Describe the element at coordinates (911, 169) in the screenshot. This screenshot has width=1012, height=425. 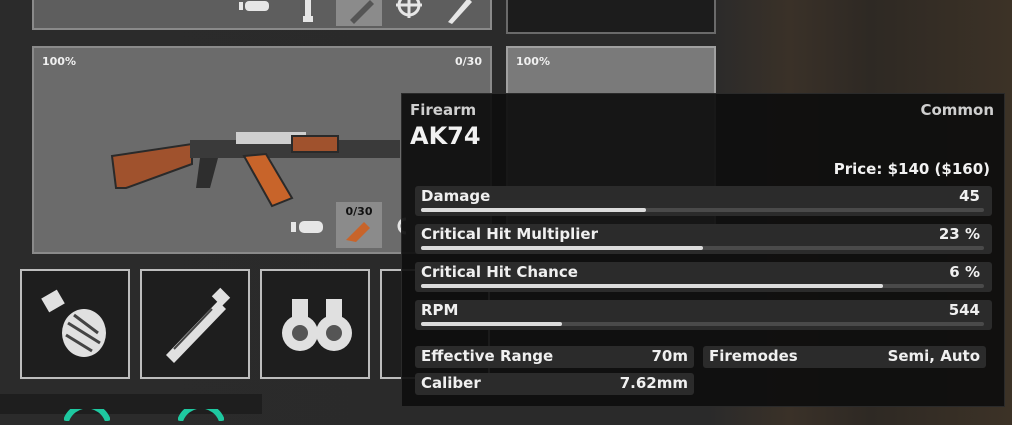
I see `item-price: Price: $140 ($160)` at that location.